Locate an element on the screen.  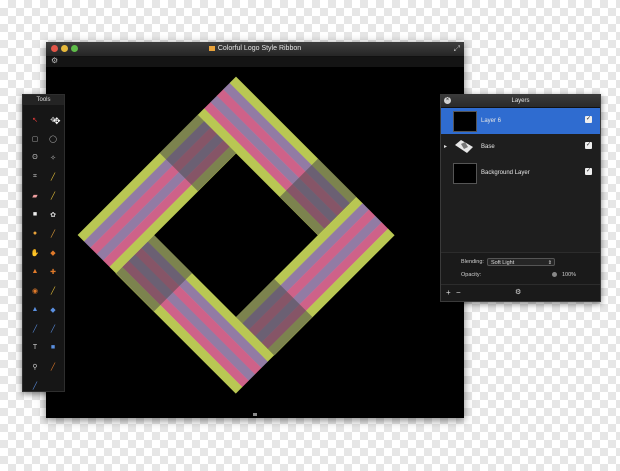
ellipse-select-icon: ◯ is located at coordinates (53, 138).